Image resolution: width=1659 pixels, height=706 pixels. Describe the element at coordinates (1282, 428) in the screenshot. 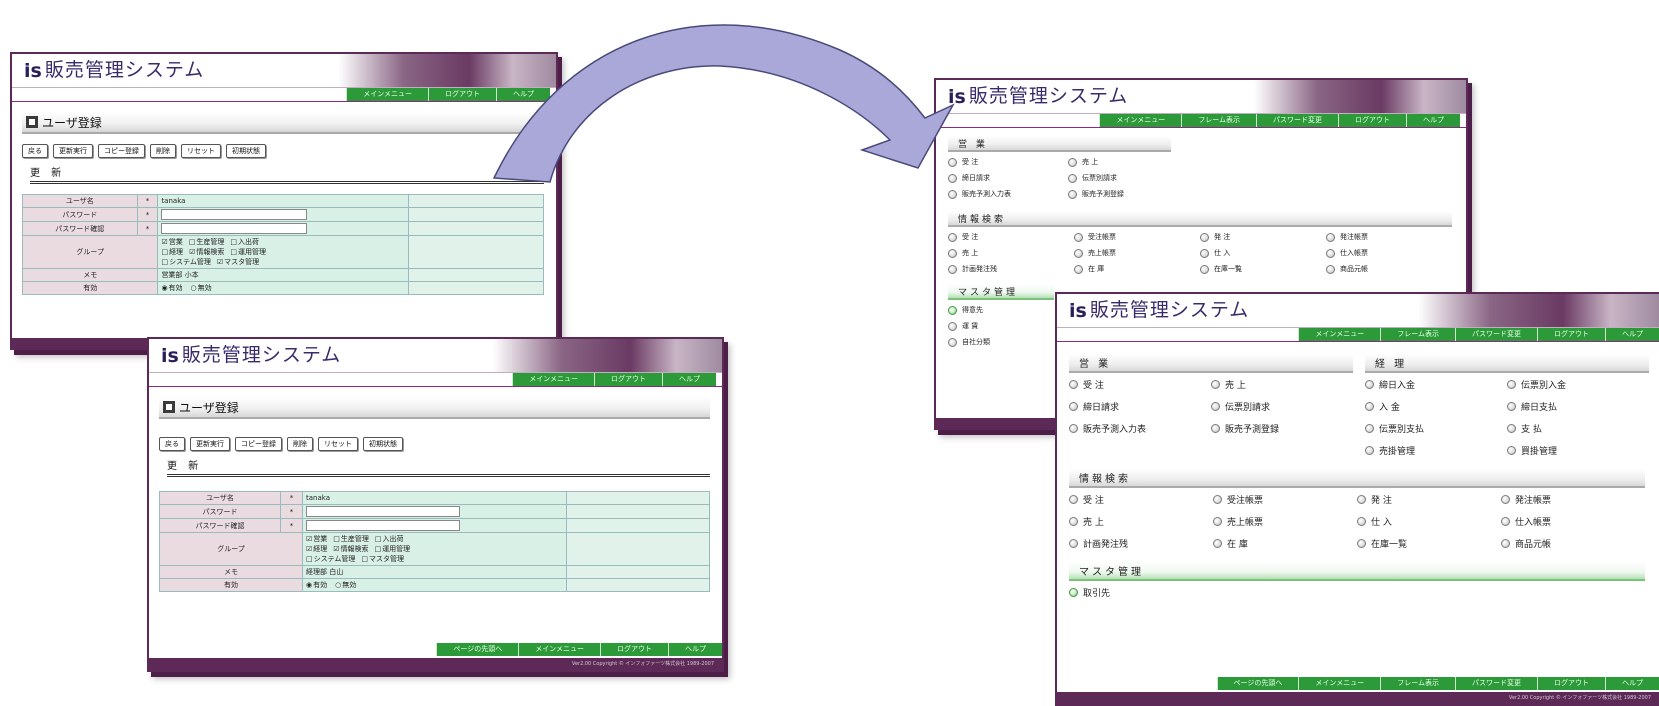

I see `menu-item: 販売予測登録` at that location.